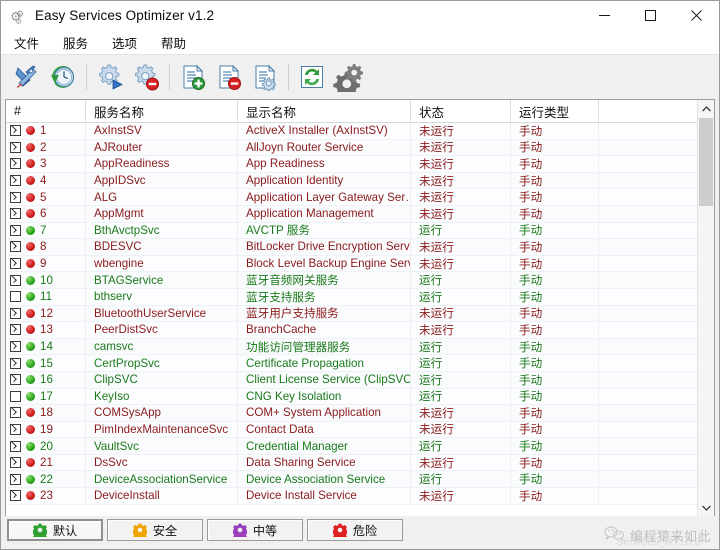 This screenshot has height=550, width=720. What do you see at coordinates (46, 446) in the screenshot?
I see `row-selector-cell: 20` at bounding box center [46, 446].